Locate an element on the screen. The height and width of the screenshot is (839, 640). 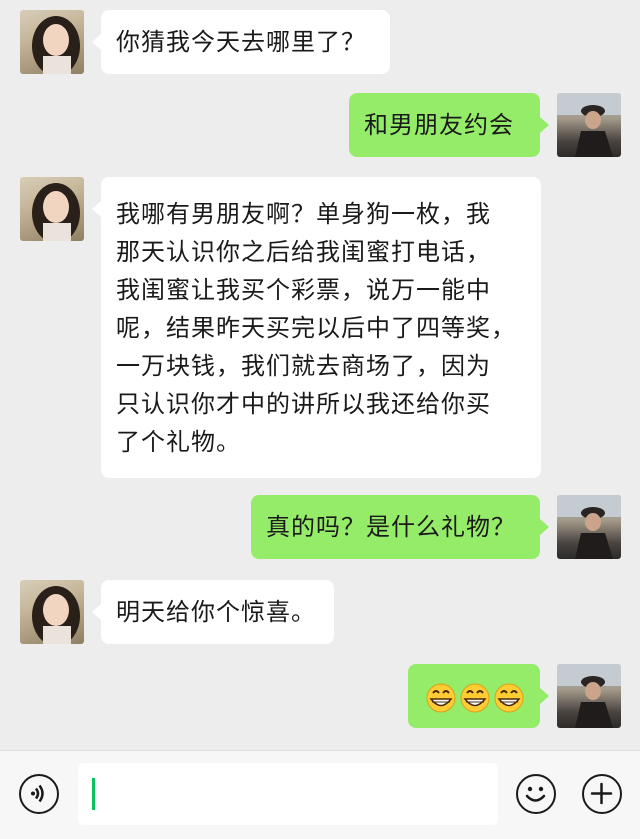
voice-button is located at coordinates (39, 794).